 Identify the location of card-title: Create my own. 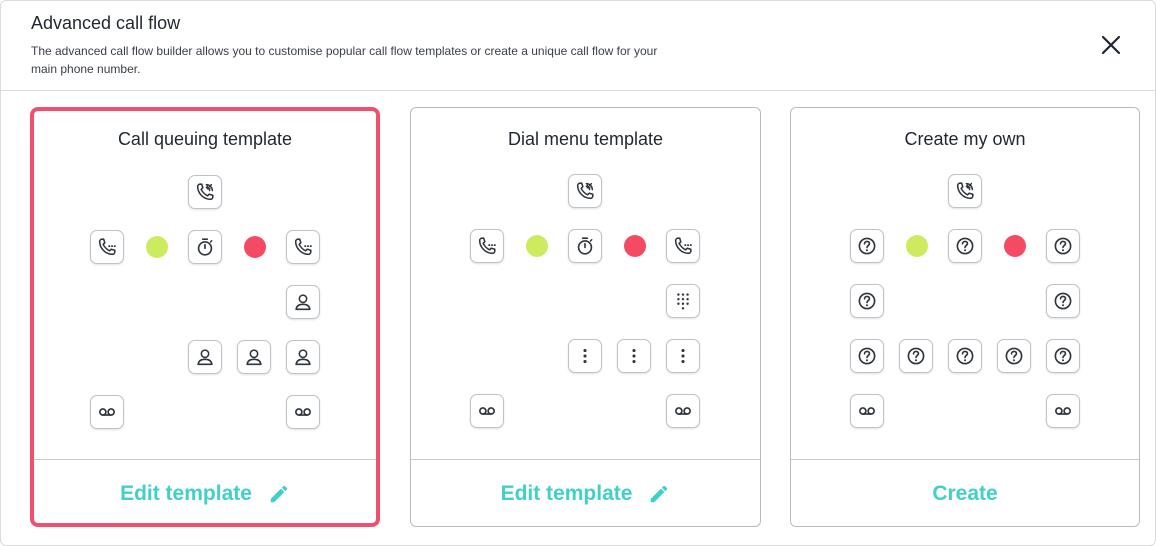
(965, 139).